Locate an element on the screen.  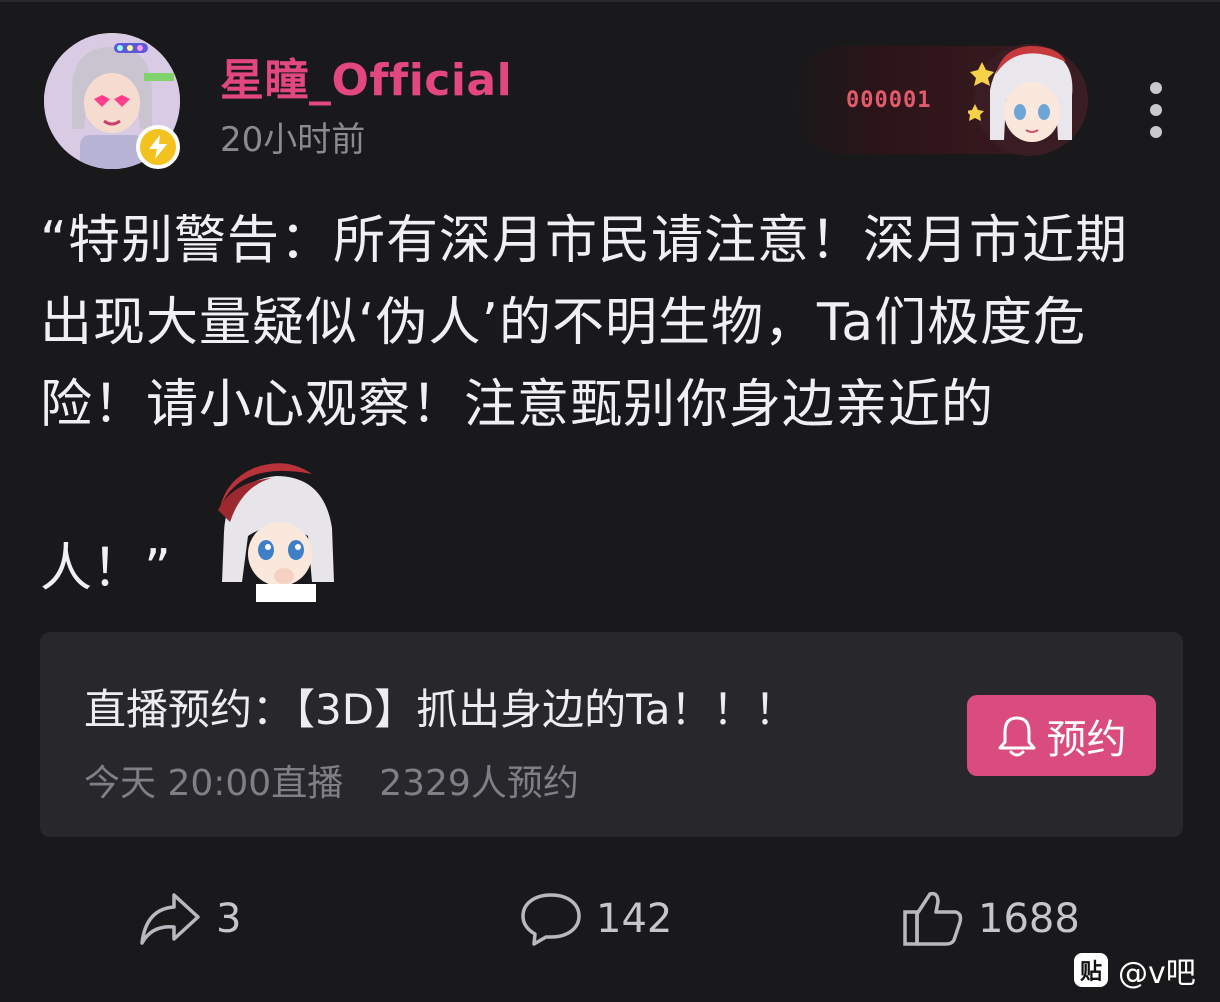
top-divider is located at coordinates (610, 1).